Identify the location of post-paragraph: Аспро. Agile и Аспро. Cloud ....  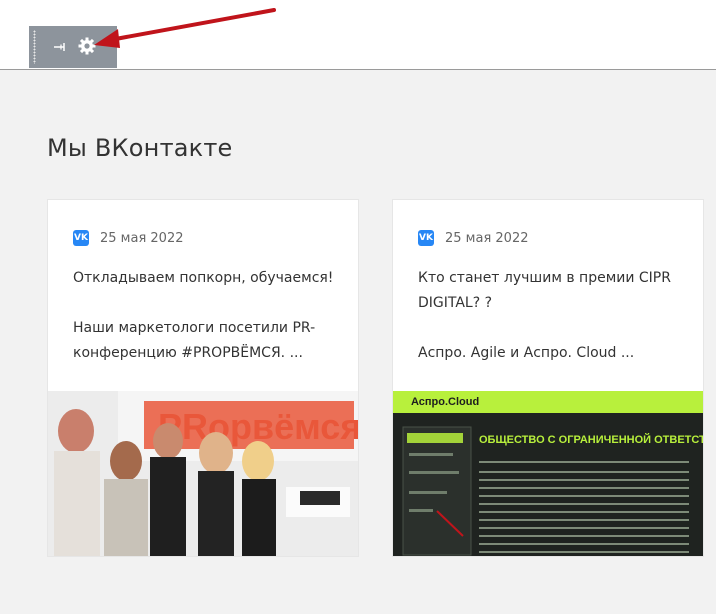
(526, 353).